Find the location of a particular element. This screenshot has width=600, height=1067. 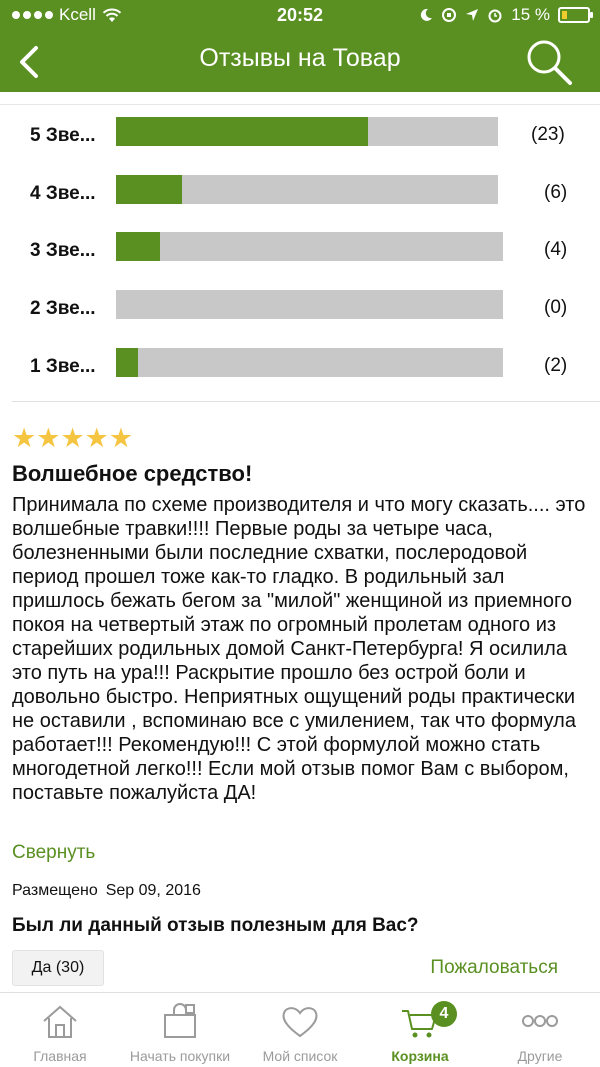

page-title: Отзывы на Товар is located at coordinates (300, 58).